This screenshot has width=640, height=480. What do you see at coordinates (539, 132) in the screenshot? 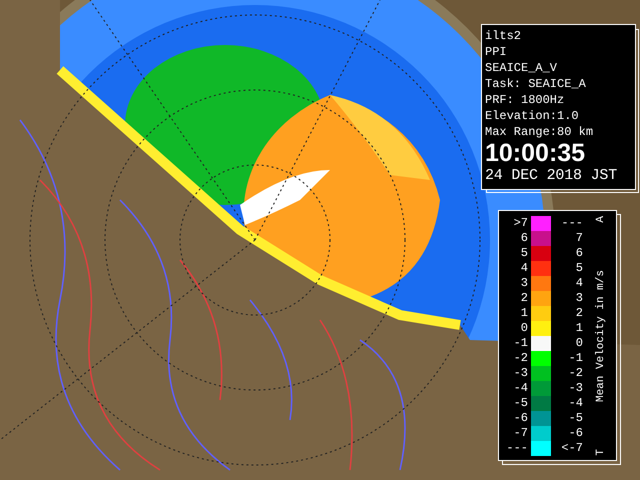
I see `info-line: Max Range:80 km` at bounding box center [539, 132].